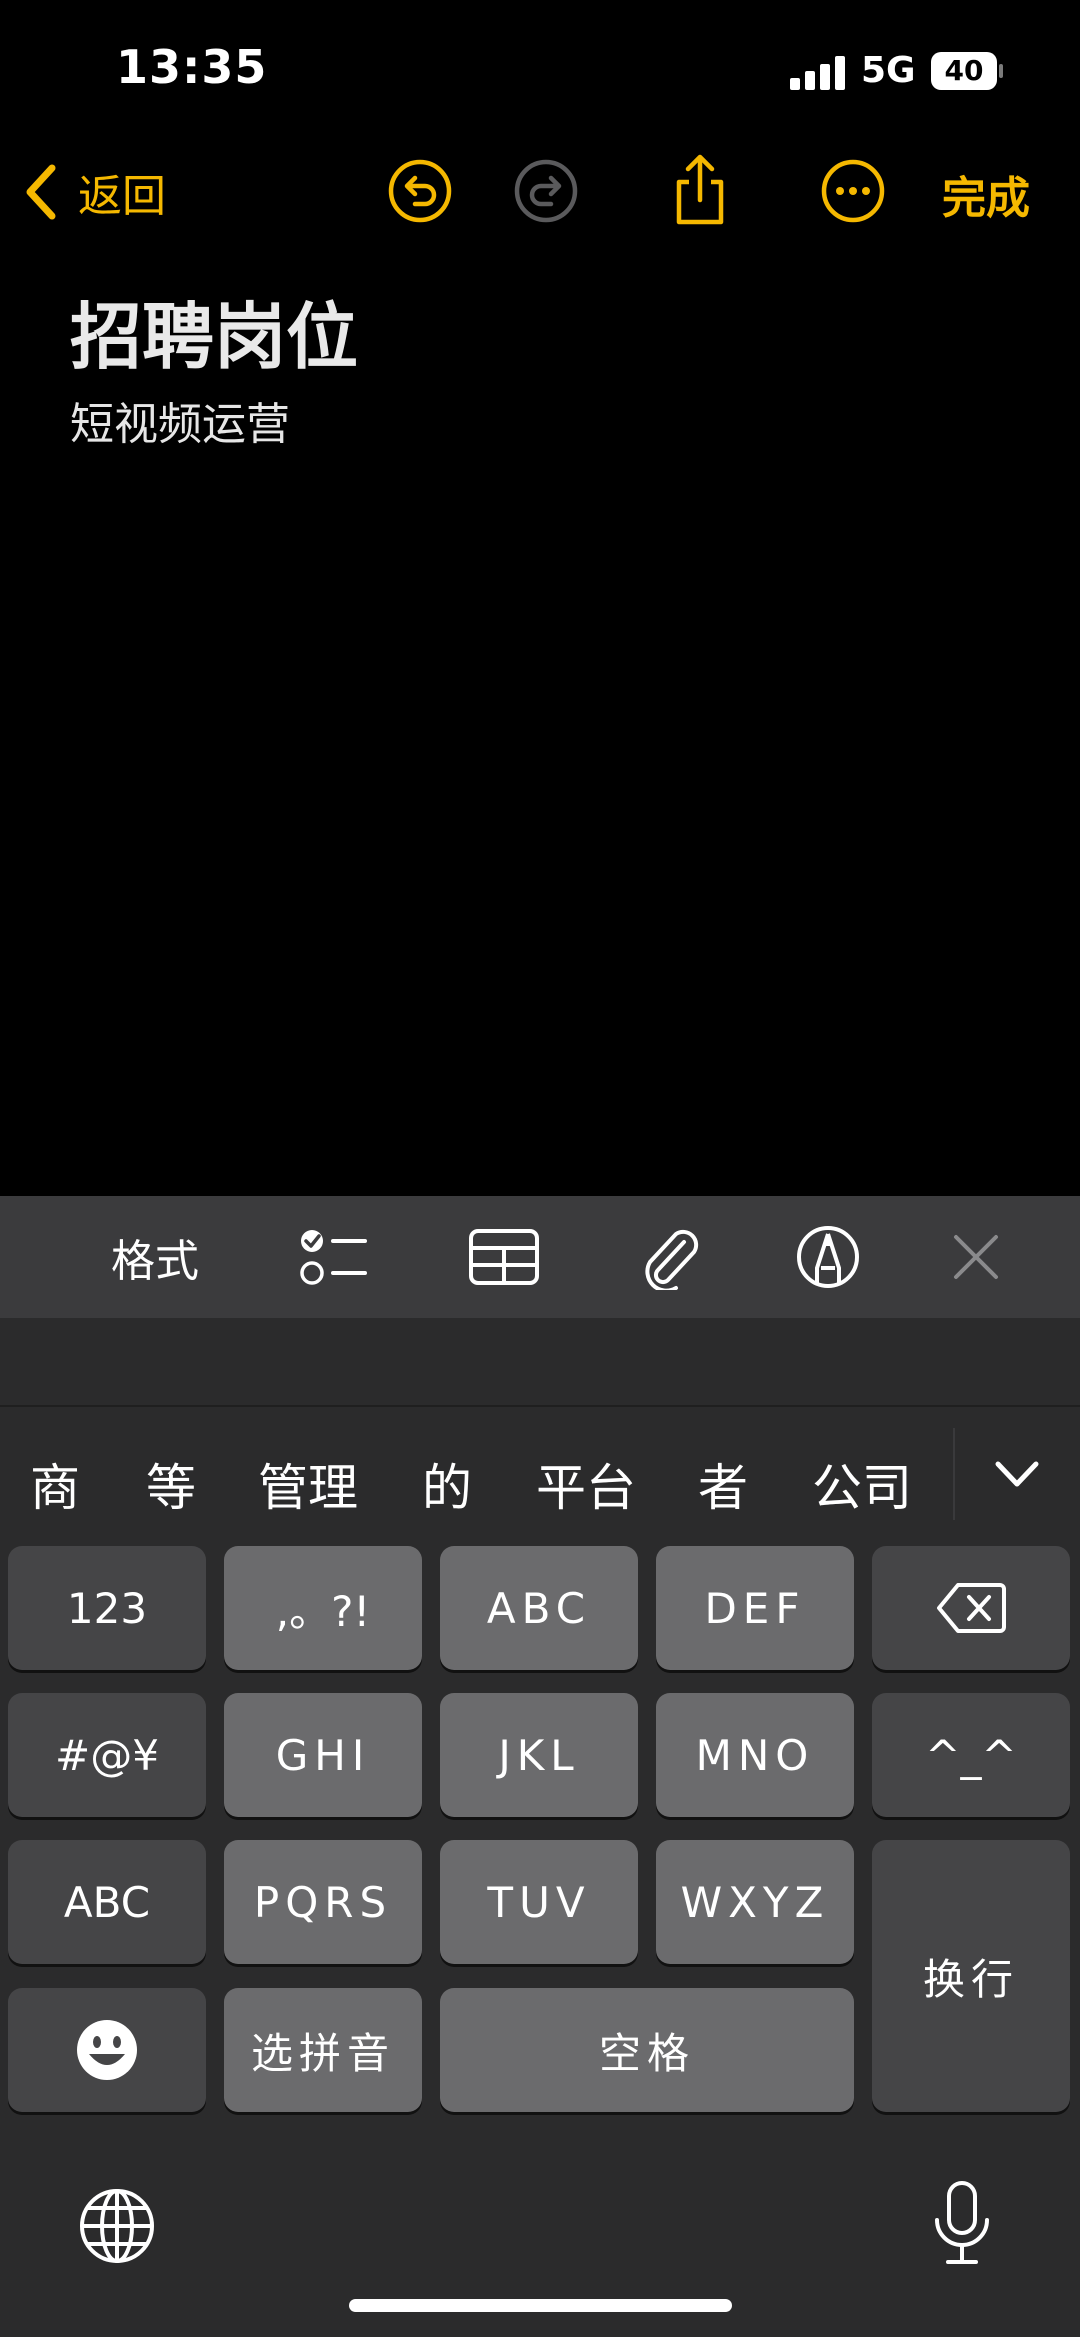  I want to click on markup-button, so click(828, 1257).